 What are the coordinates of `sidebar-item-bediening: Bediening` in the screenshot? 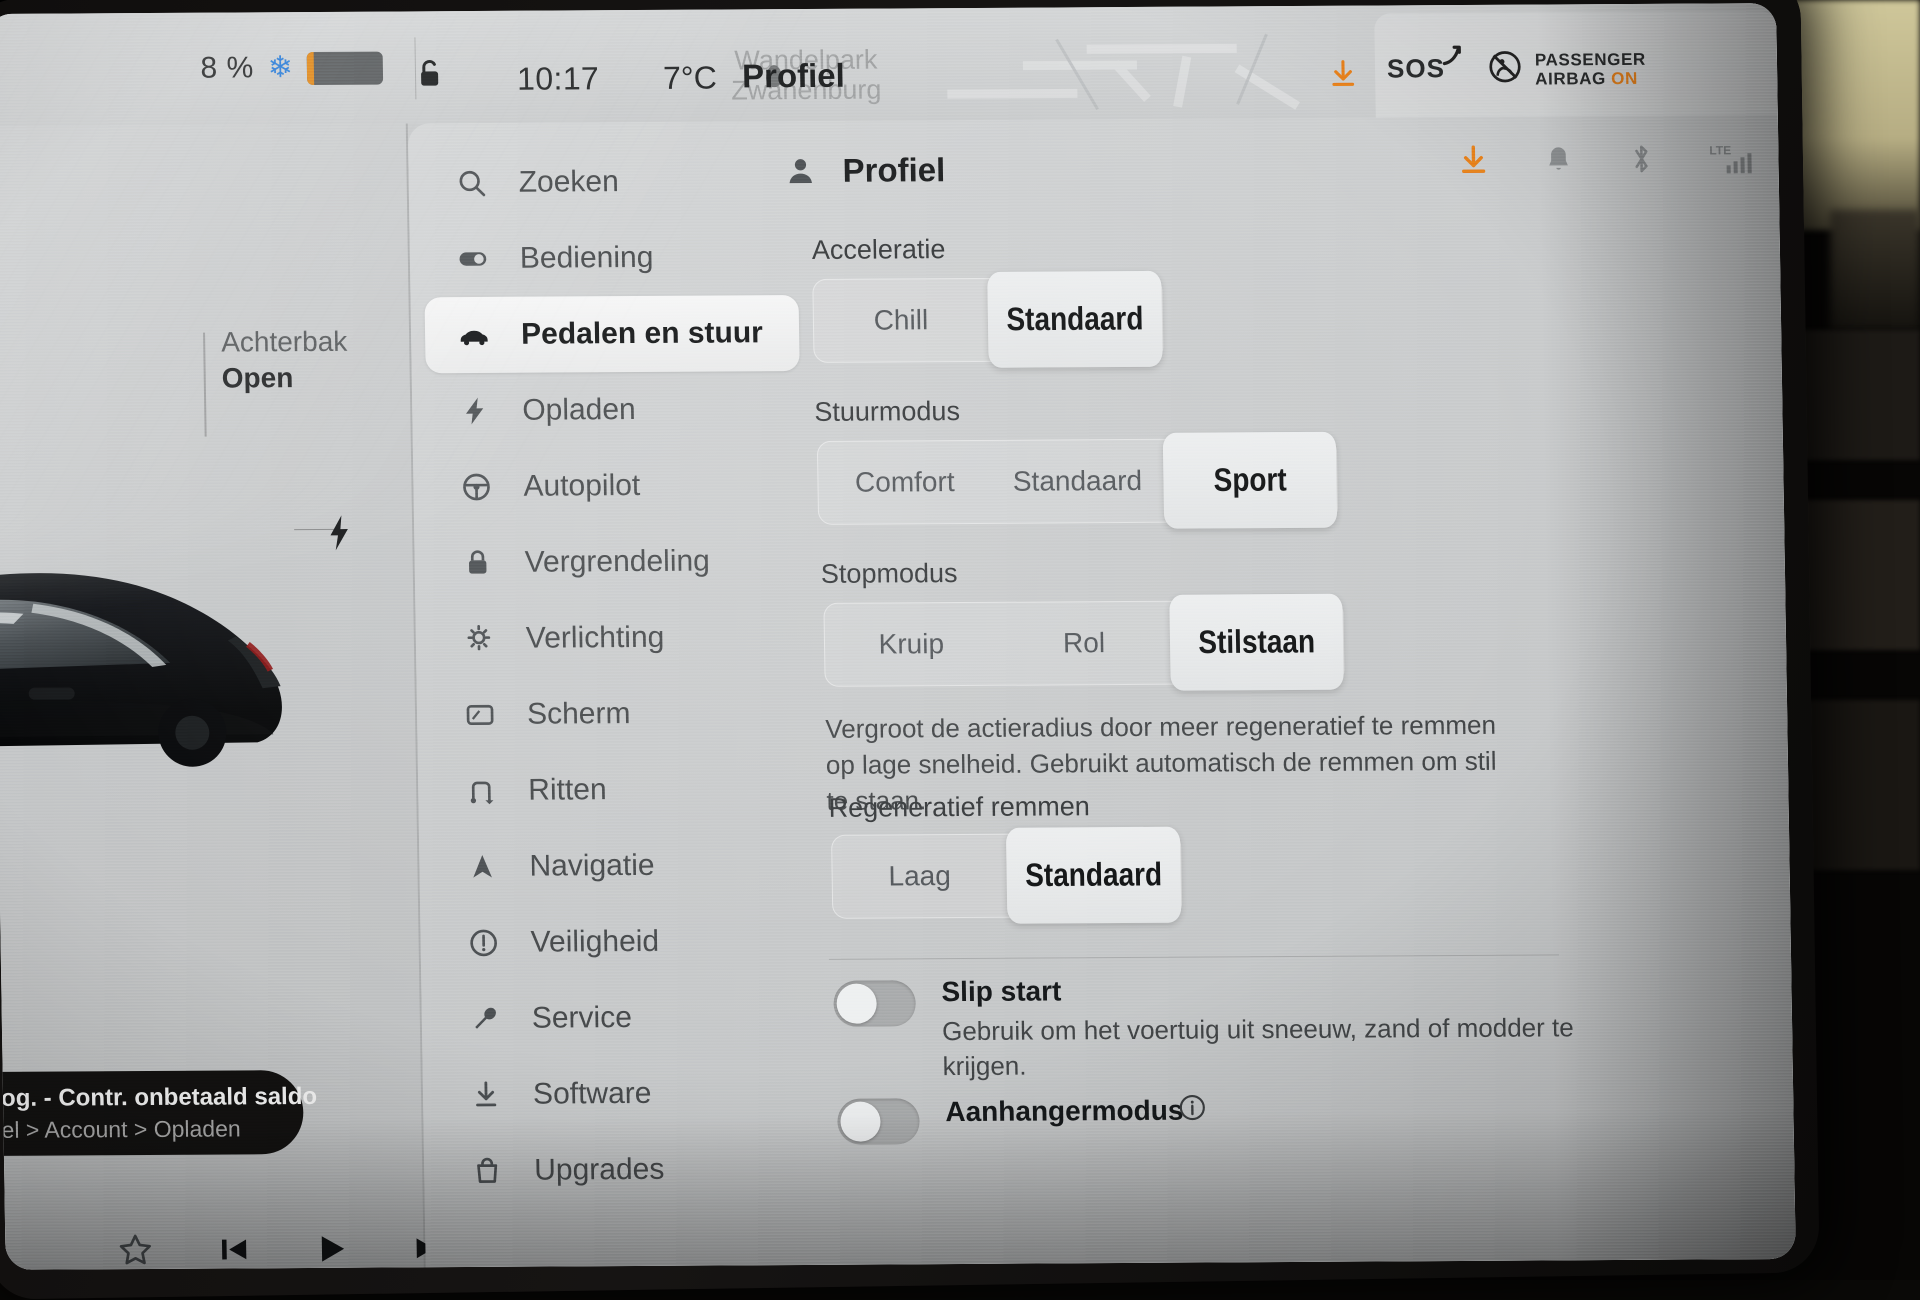 It's located at (610, 258).